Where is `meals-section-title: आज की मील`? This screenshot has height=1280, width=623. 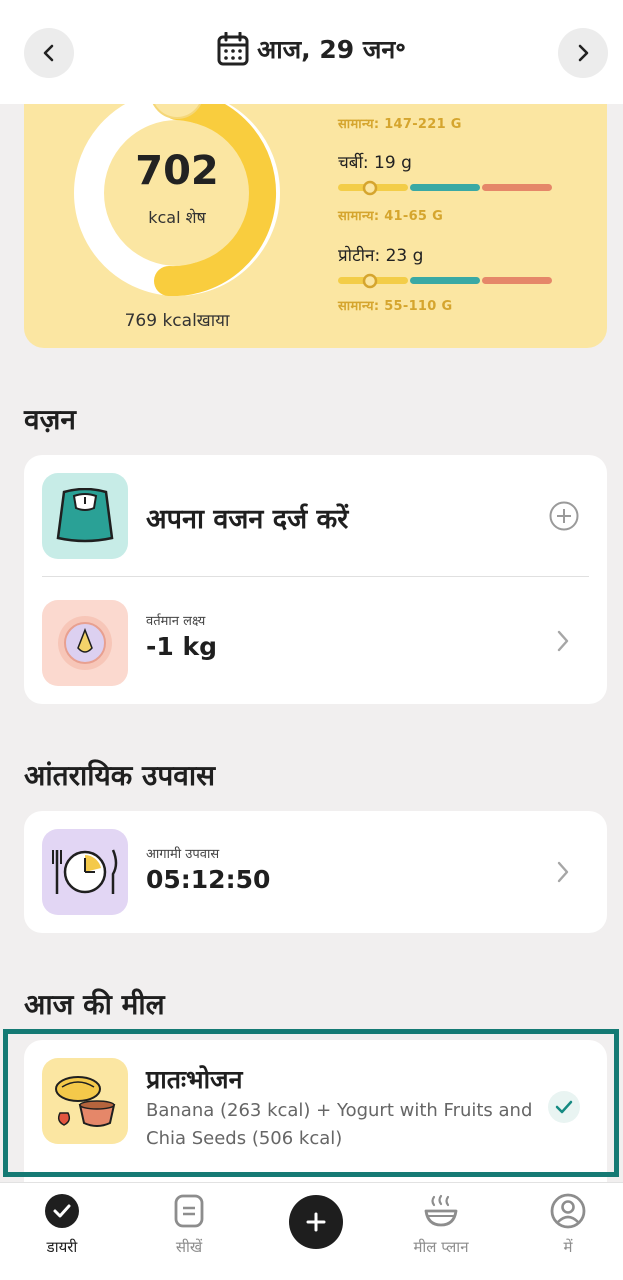
meals-section-title: आज की मील is located at coordinates (94, 1004).